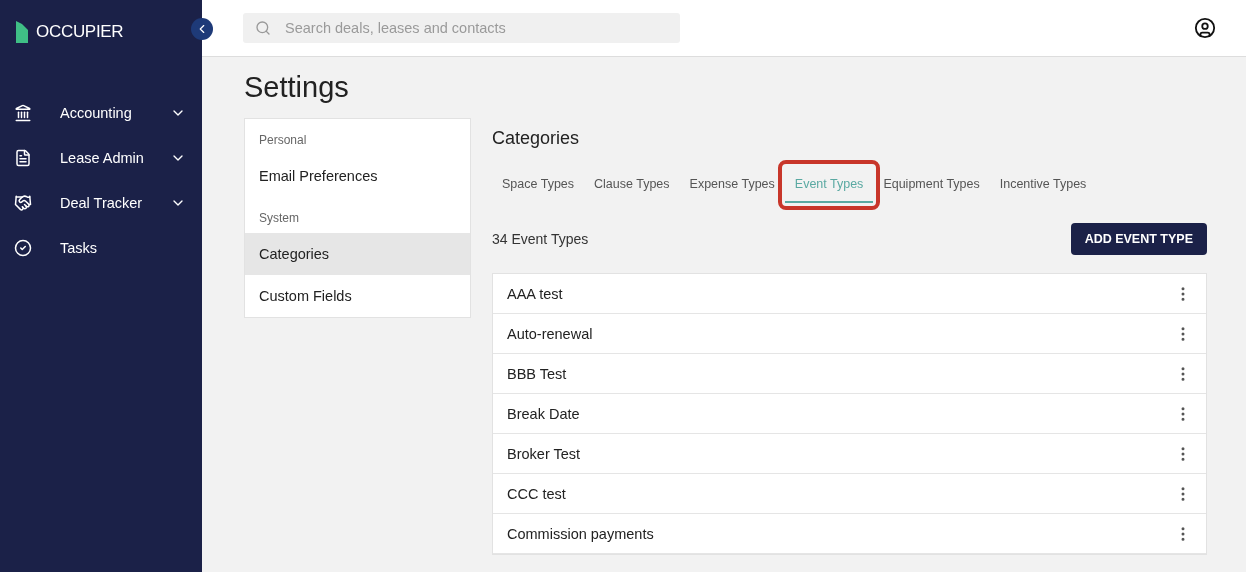  I want to click on menu-heading: Personal, so click(283, 140).